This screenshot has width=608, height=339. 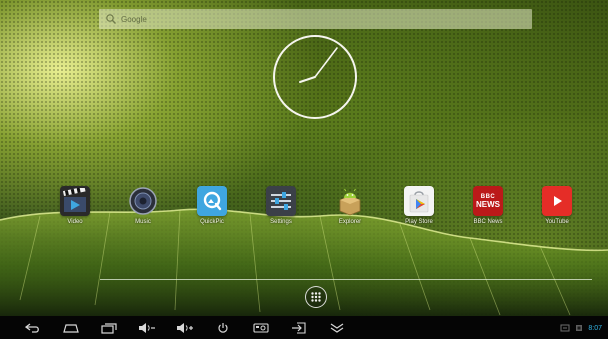 I want to click on status-time: 8:07, so click(x=595, y=328).